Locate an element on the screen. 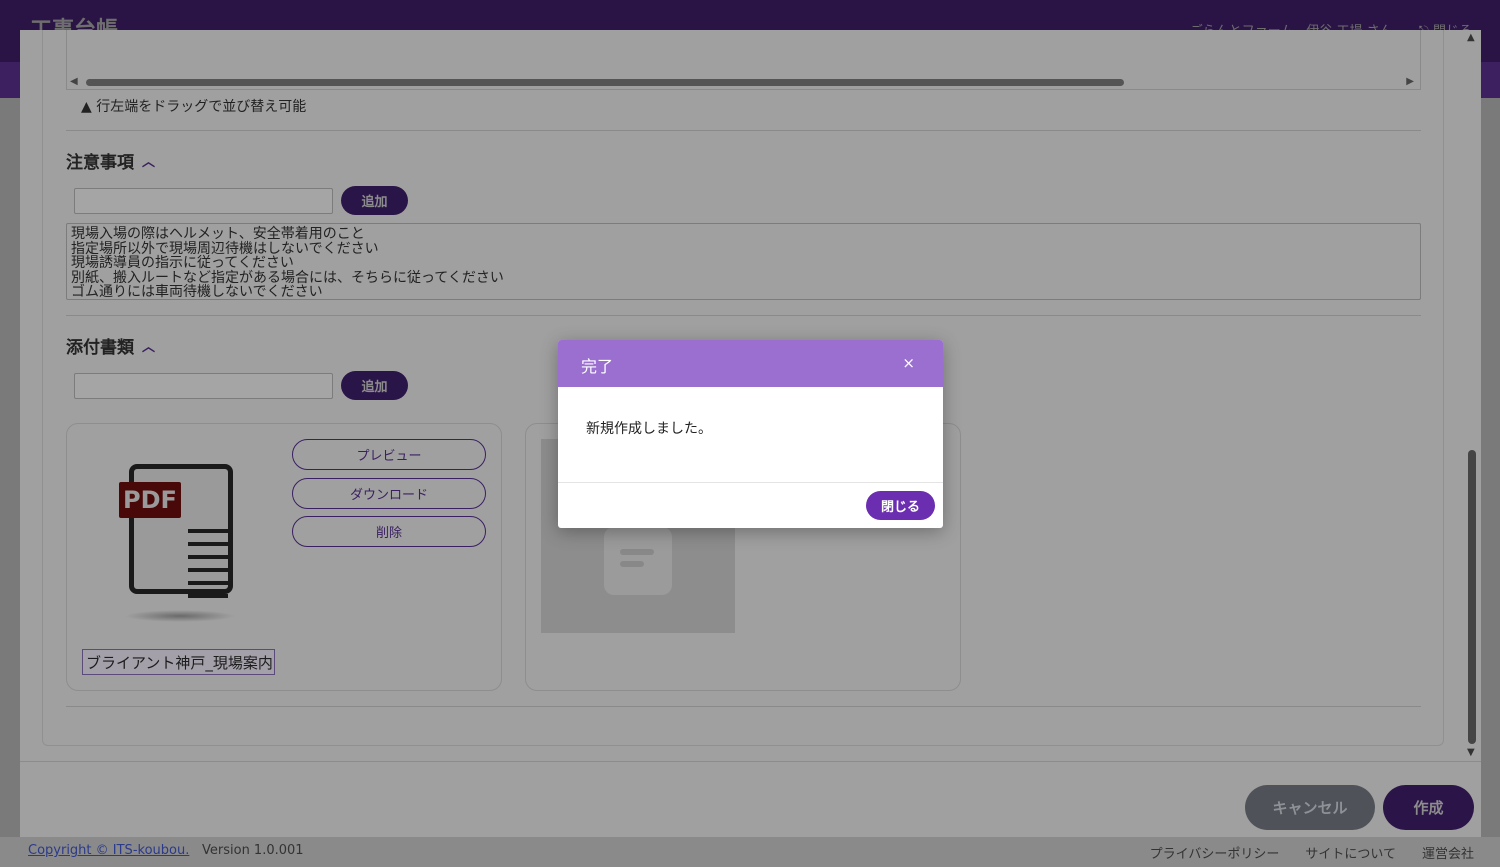 Image resolution: width=1500 pixels, height=867 pixels. notes-line: 指定場所以外で現場周辺待機はしないでください is located at coordinates (225, 248).